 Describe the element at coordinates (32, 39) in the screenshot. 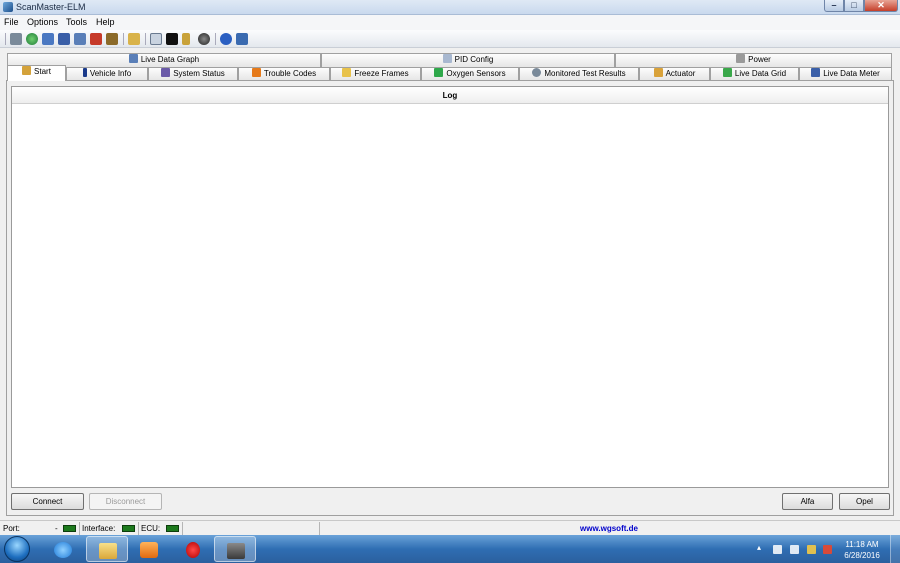

I see `globe-icon` at that location.